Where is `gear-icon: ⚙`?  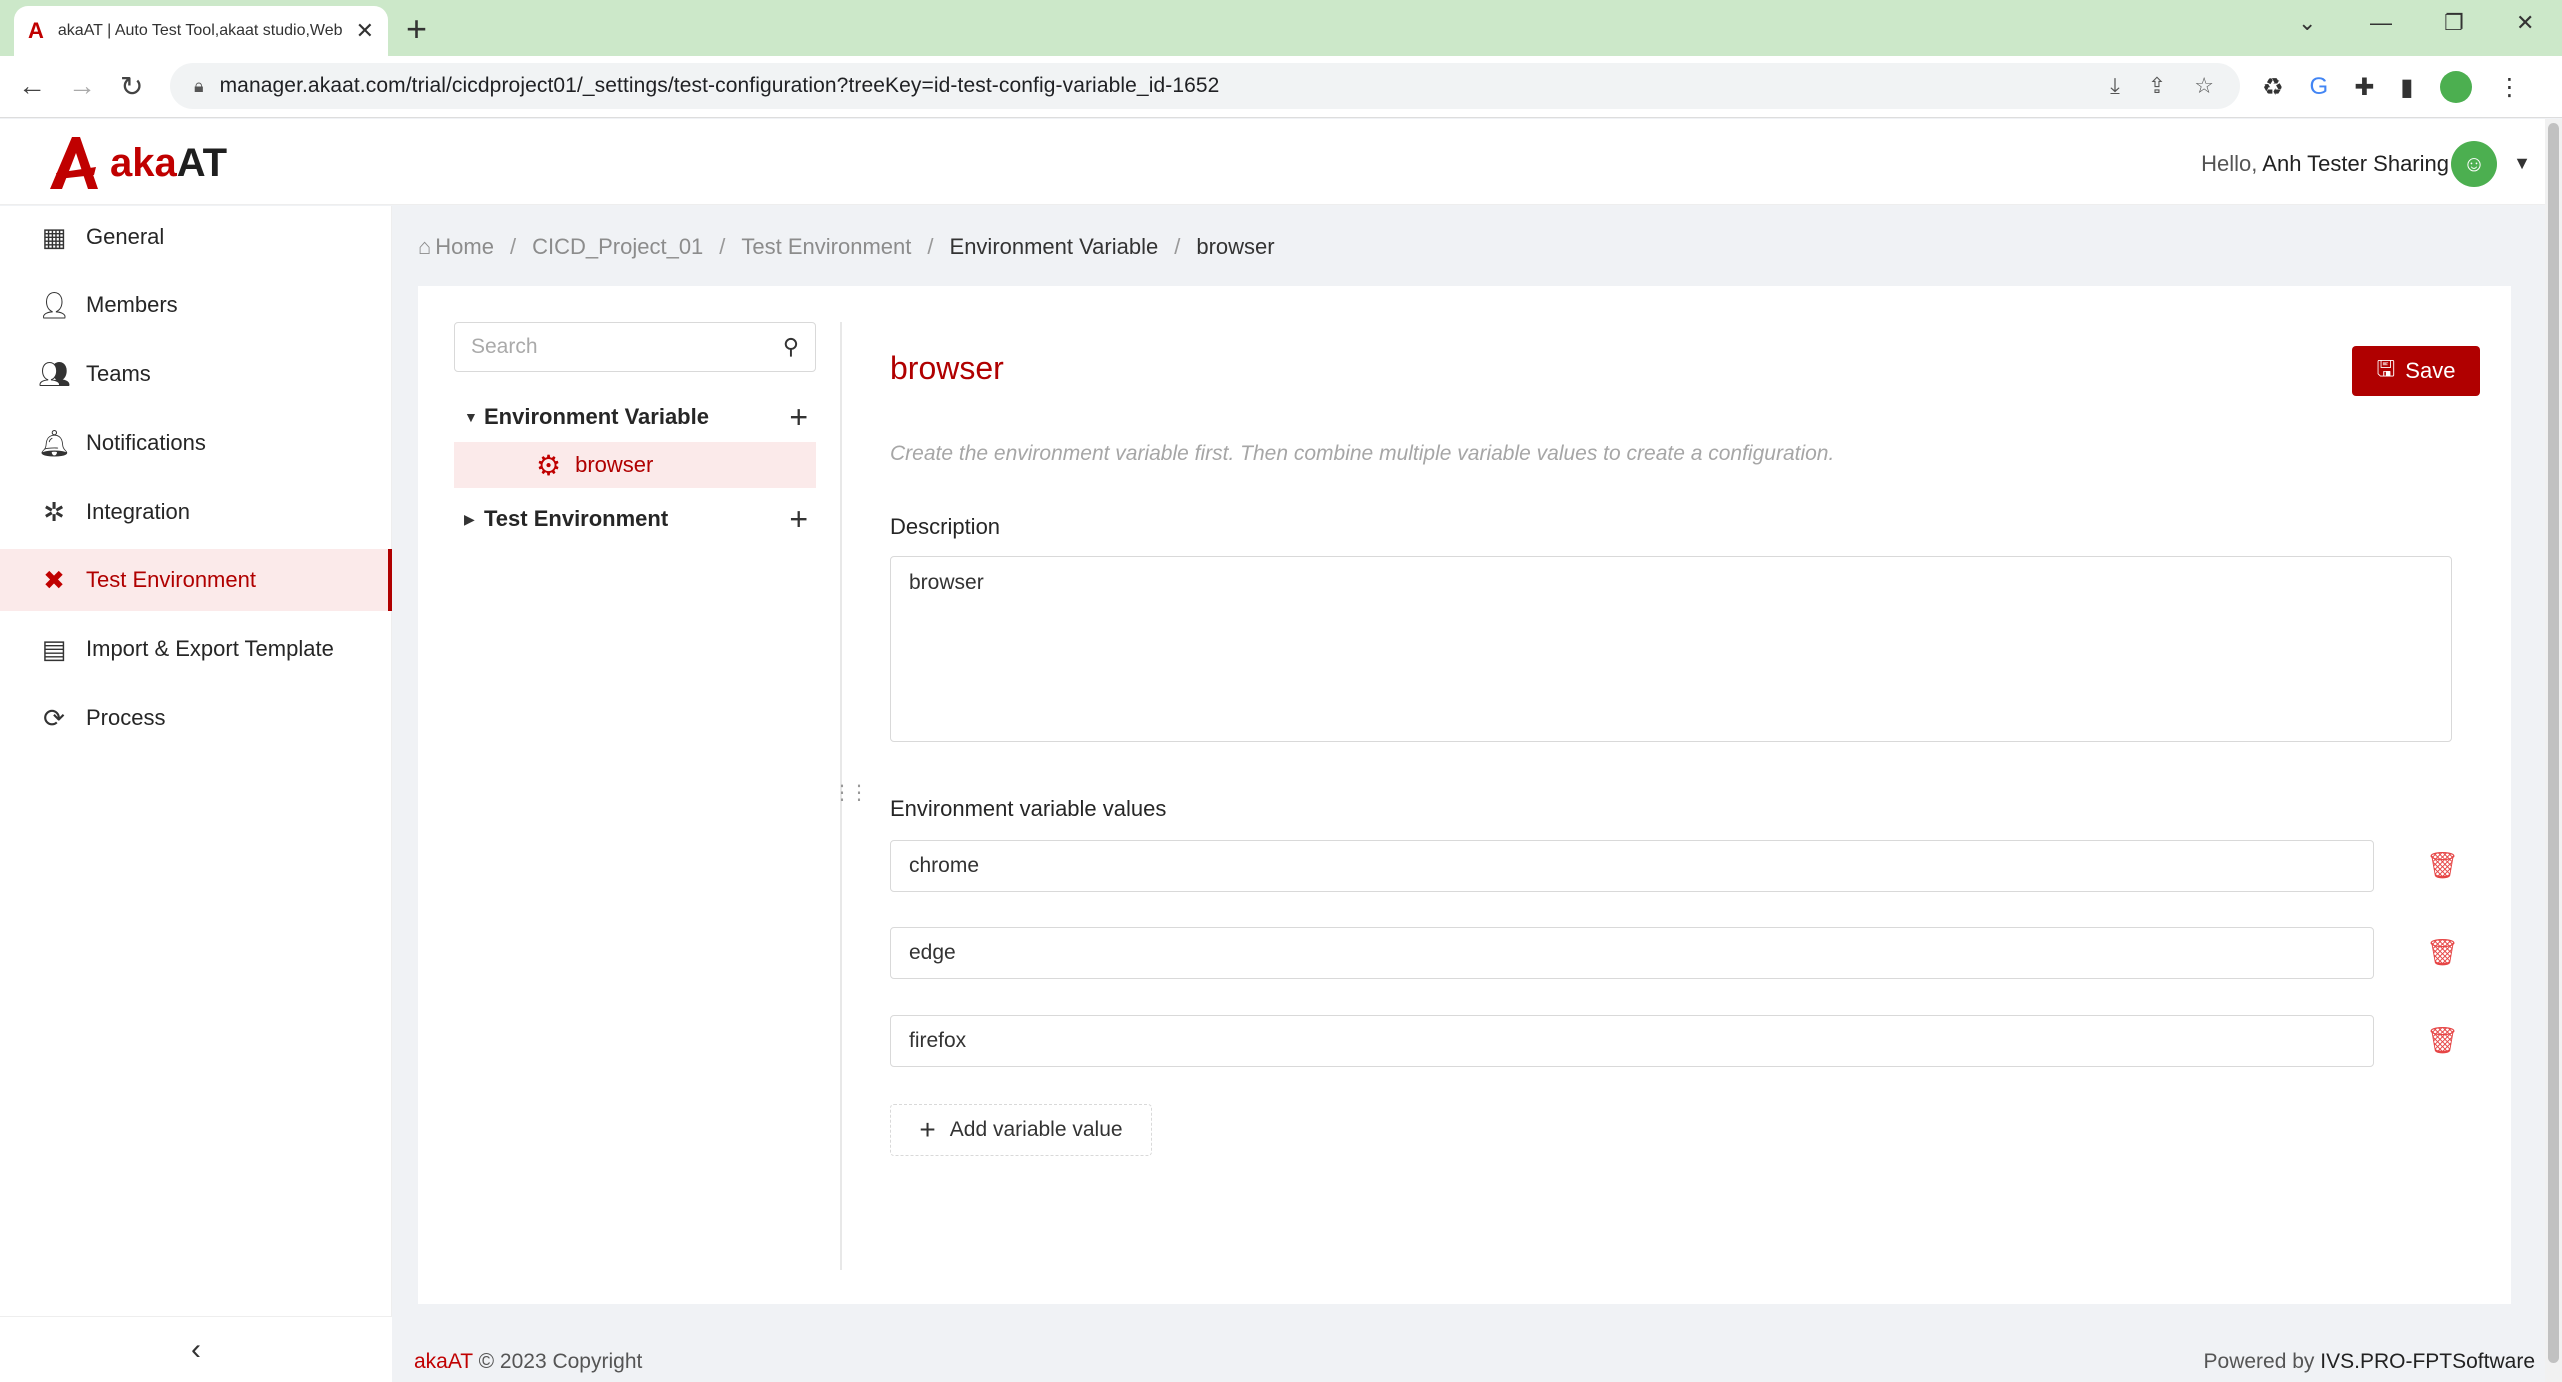 gear-icon: ⚙ is located at coordinates (549, 465).